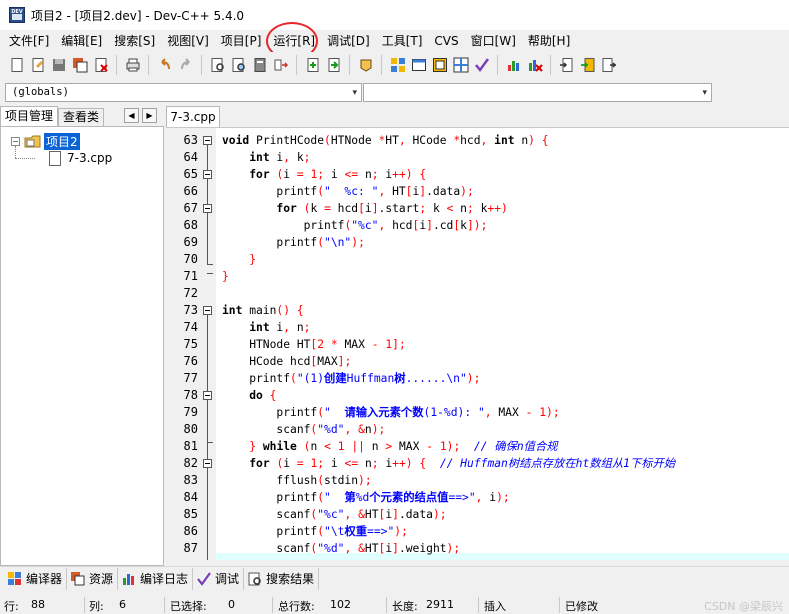 The height and width of the screenshot is (614, 789). What do you see at coordinates (190, 429) in the screenshot?
I see `line-number: 80` at bounding box center [190, 429].